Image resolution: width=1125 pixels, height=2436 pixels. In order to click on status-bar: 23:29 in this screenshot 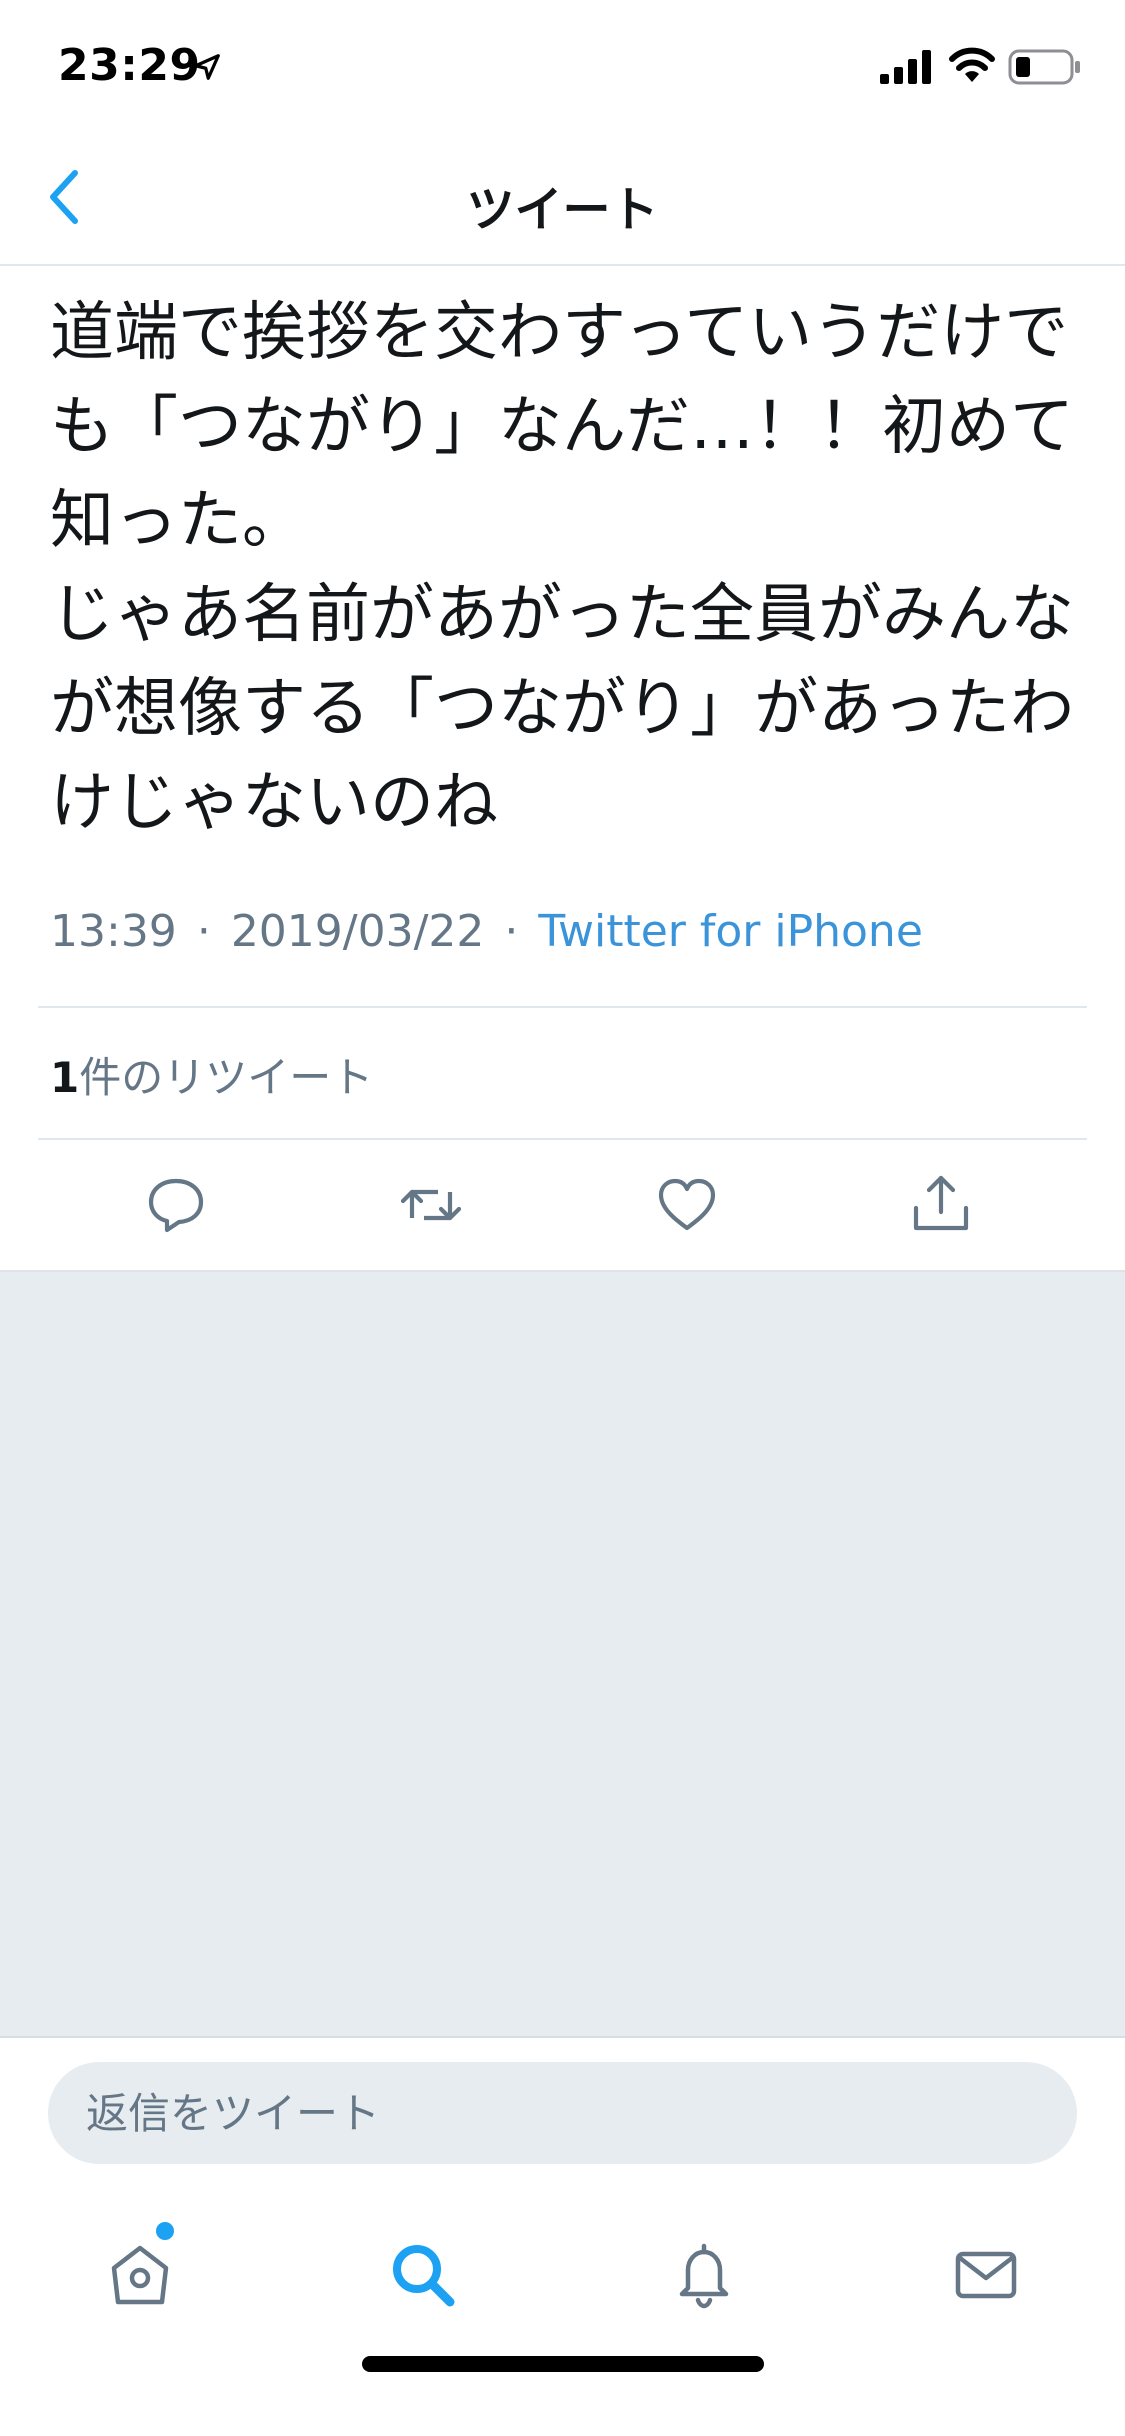, I will do `click(562, 66)`.